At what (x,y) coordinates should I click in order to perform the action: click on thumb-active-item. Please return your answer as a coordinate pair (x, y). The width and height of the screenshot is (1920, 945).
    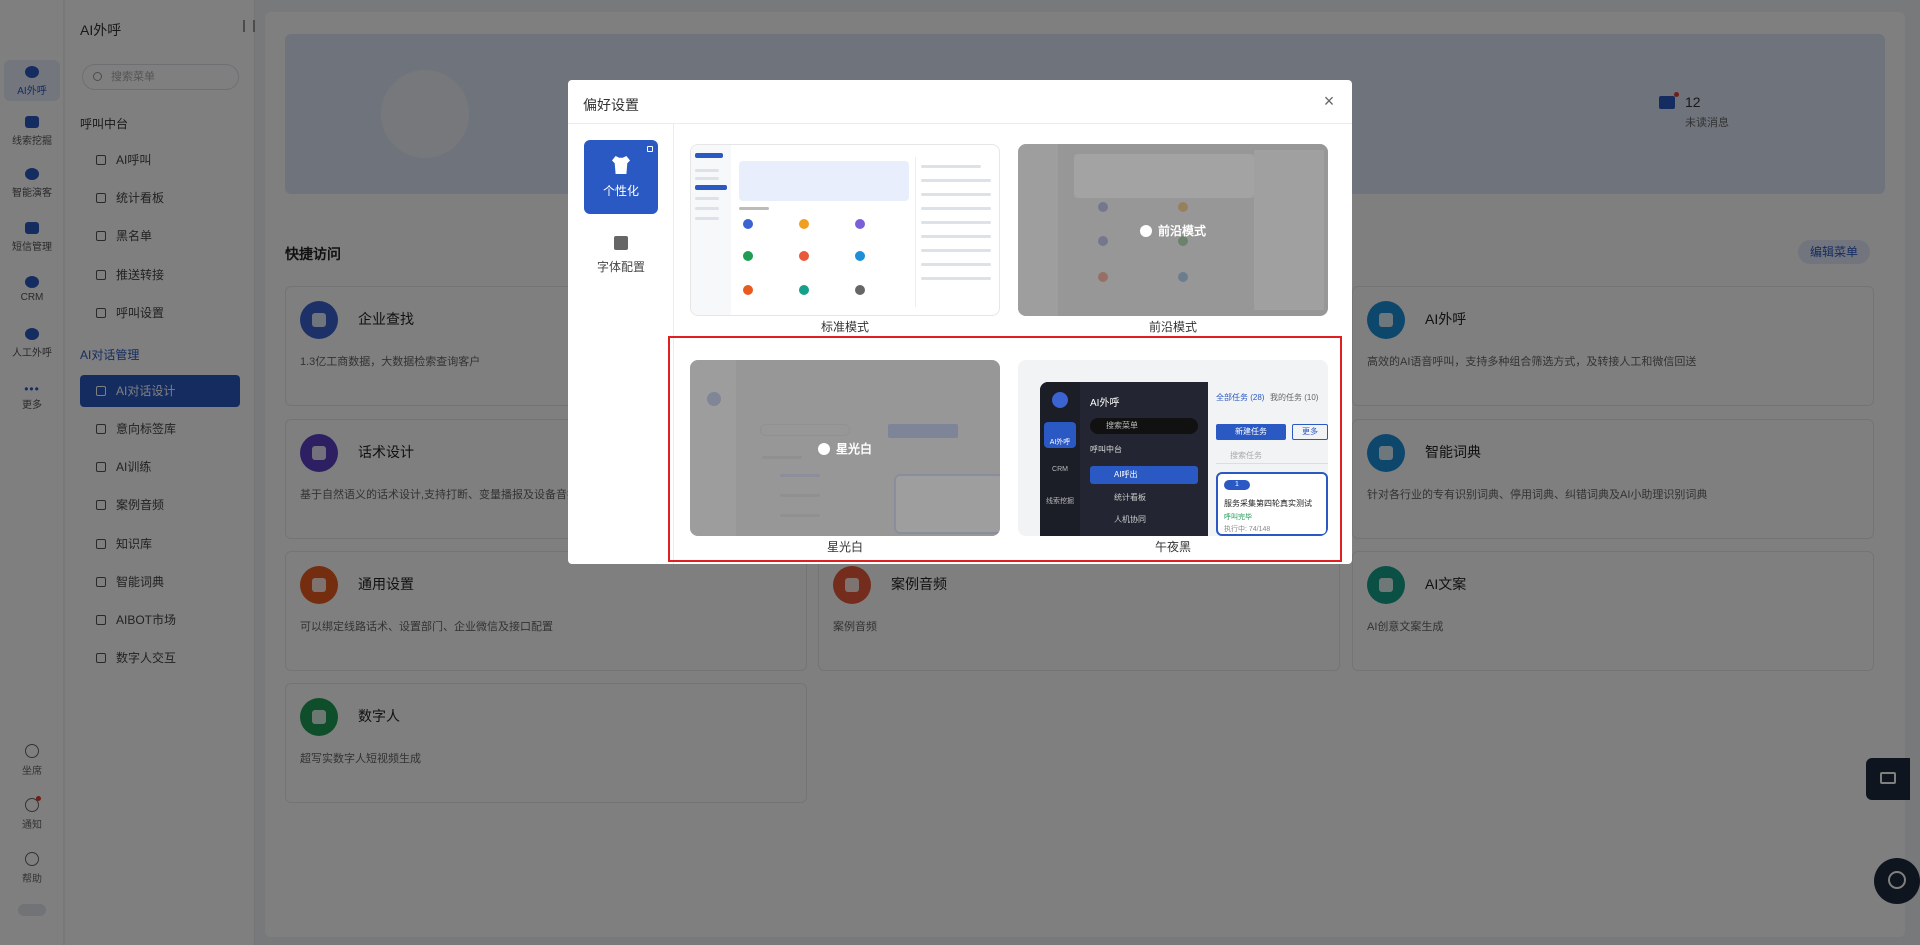
    Looking at the image, I should click on (711, 187).